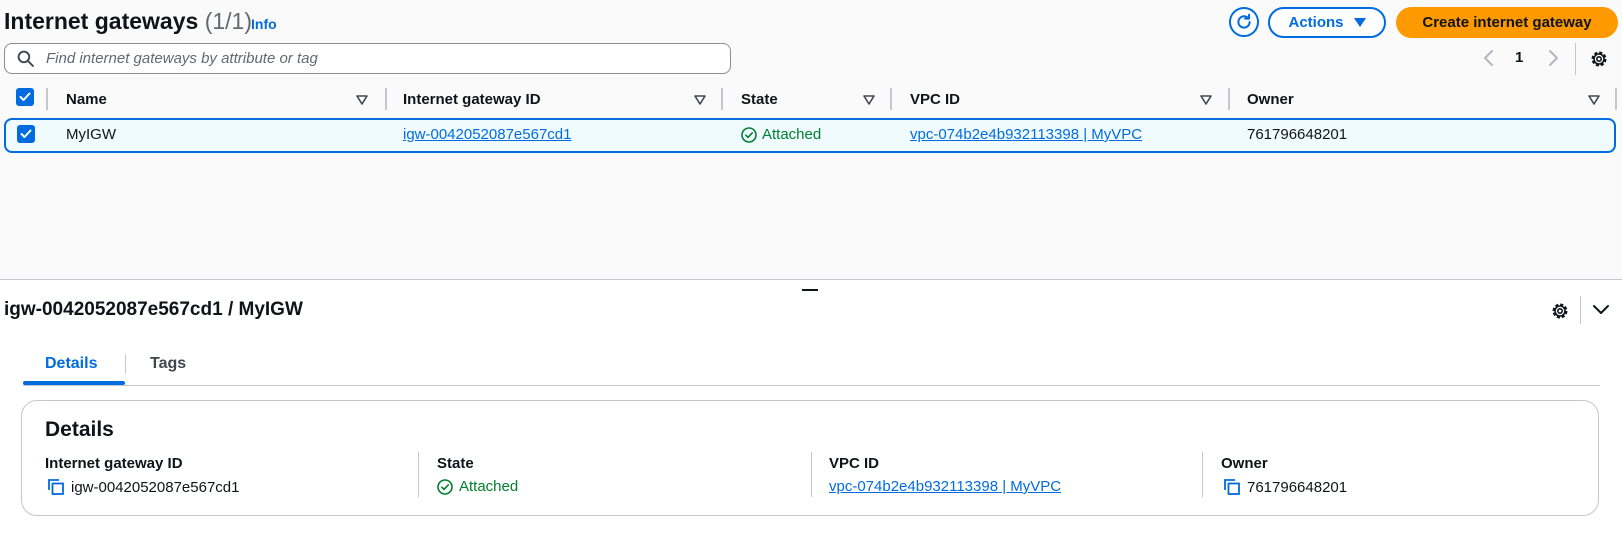 This screenshot has height=538, width=1622. Describe the element at coordinates (945, 486) in the screenshot. I see `vpc-id-link: vpc-074b2e4b932113398 | MyVPC` at that location.